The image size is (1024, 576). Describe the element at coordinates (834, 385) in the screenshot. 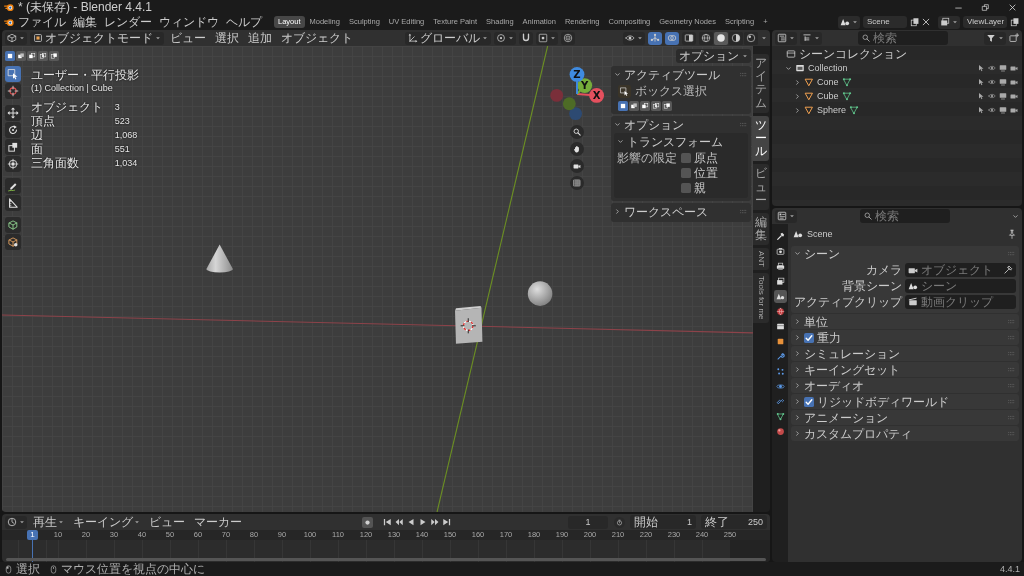

I see `panel-title: オーディオ` at that location.